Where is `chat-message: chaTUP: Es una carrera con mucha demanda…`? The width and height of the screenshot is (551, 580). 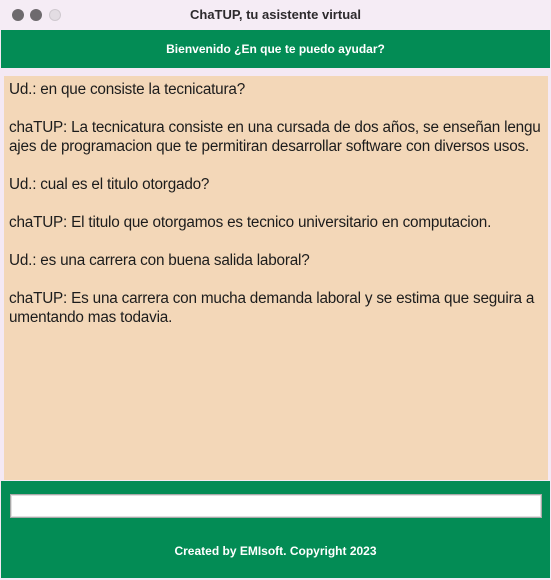
chat-message: chaTUP: Es una carrera con mucha demanda… is located at coordinates (272, 308).